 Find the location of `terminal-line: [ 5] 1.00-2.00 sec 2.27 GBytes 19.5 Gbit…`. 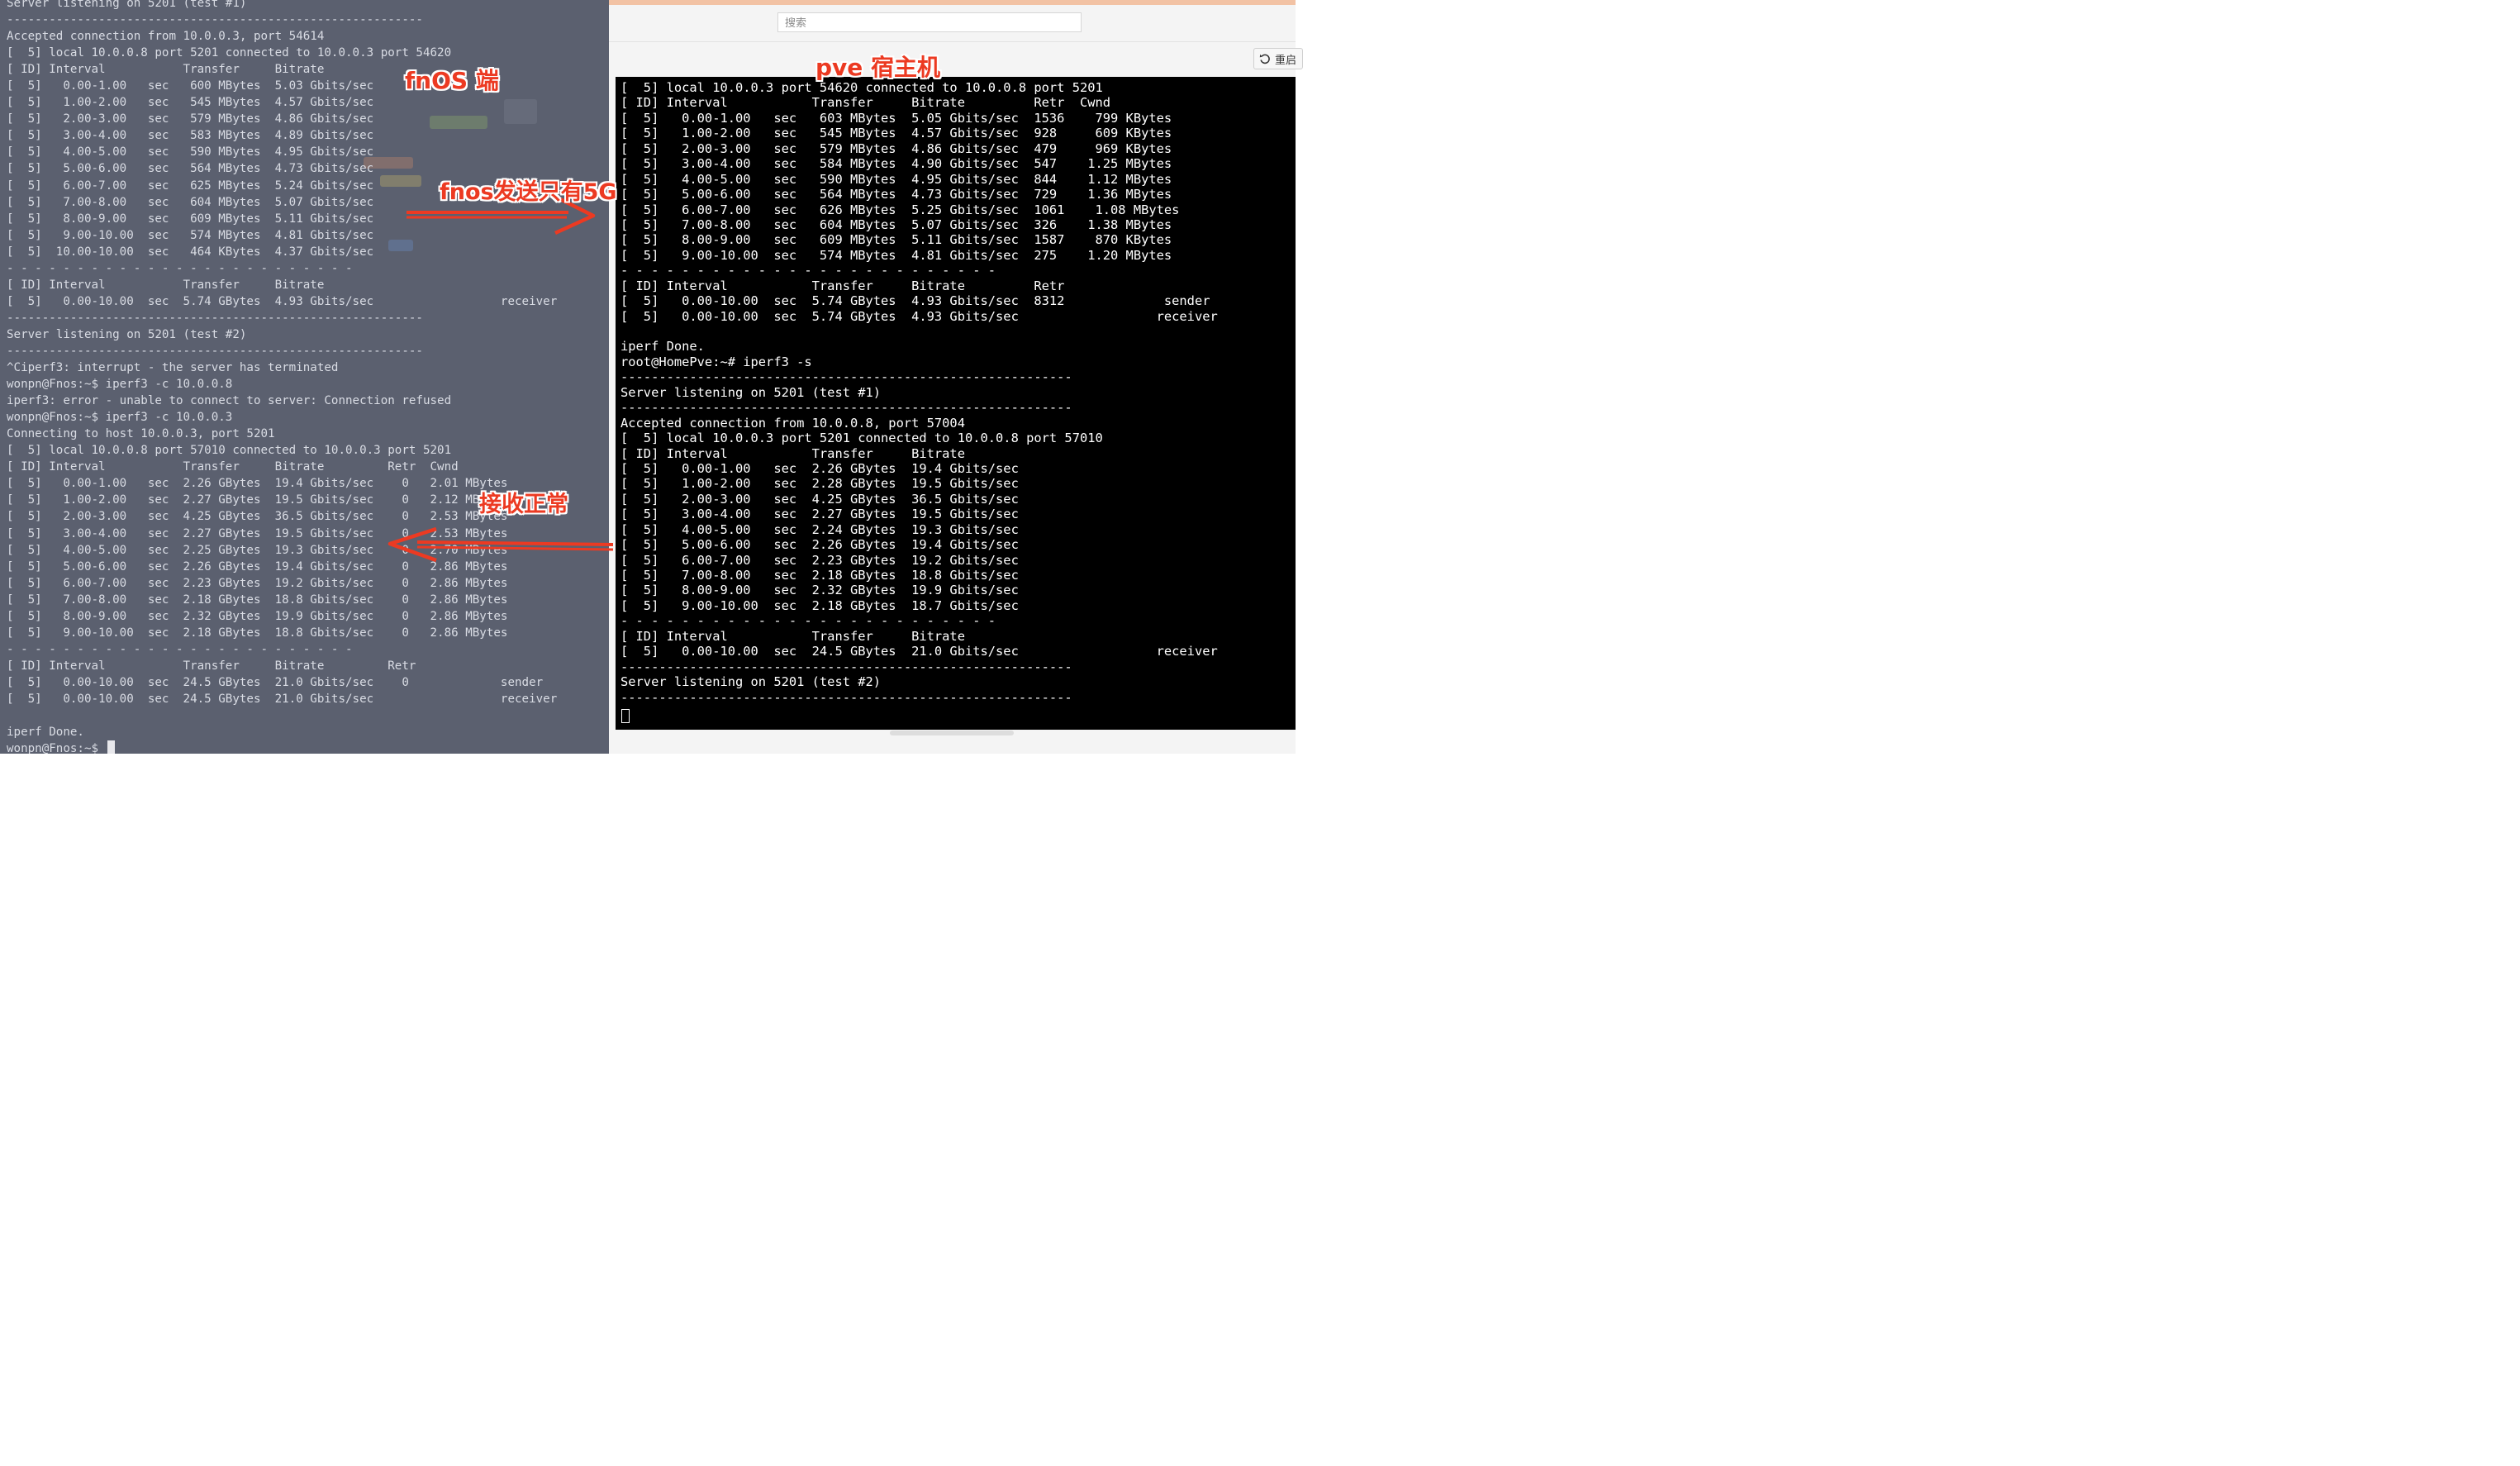

terminal-line: [ 5] 1.00-2.00 sec 2.27 GBytes 19.5 Gbit… is located at coordinates (257, 500).